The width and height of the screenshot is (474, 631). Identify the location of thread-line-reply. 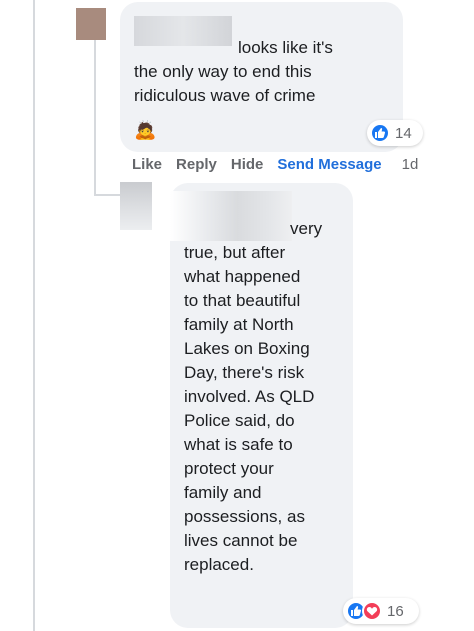
(95, 117).